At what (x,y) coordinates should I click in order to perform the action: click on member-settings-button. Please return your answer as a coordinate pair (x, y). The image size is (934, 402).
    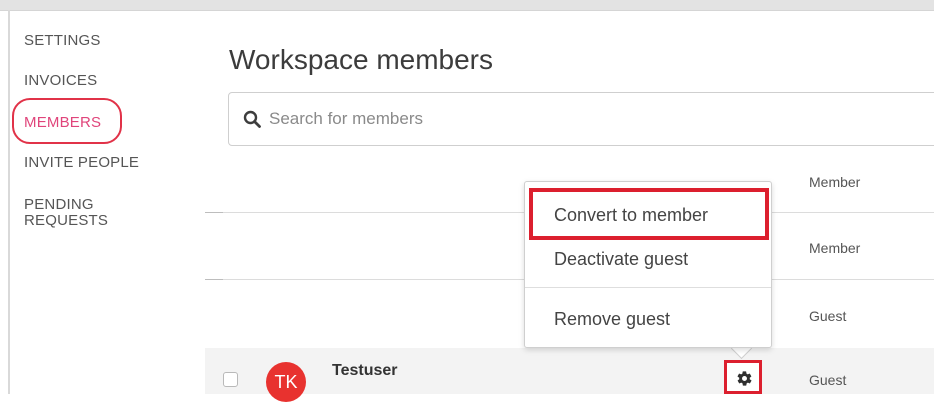
    Looking at the image, I should click on (743, 377).